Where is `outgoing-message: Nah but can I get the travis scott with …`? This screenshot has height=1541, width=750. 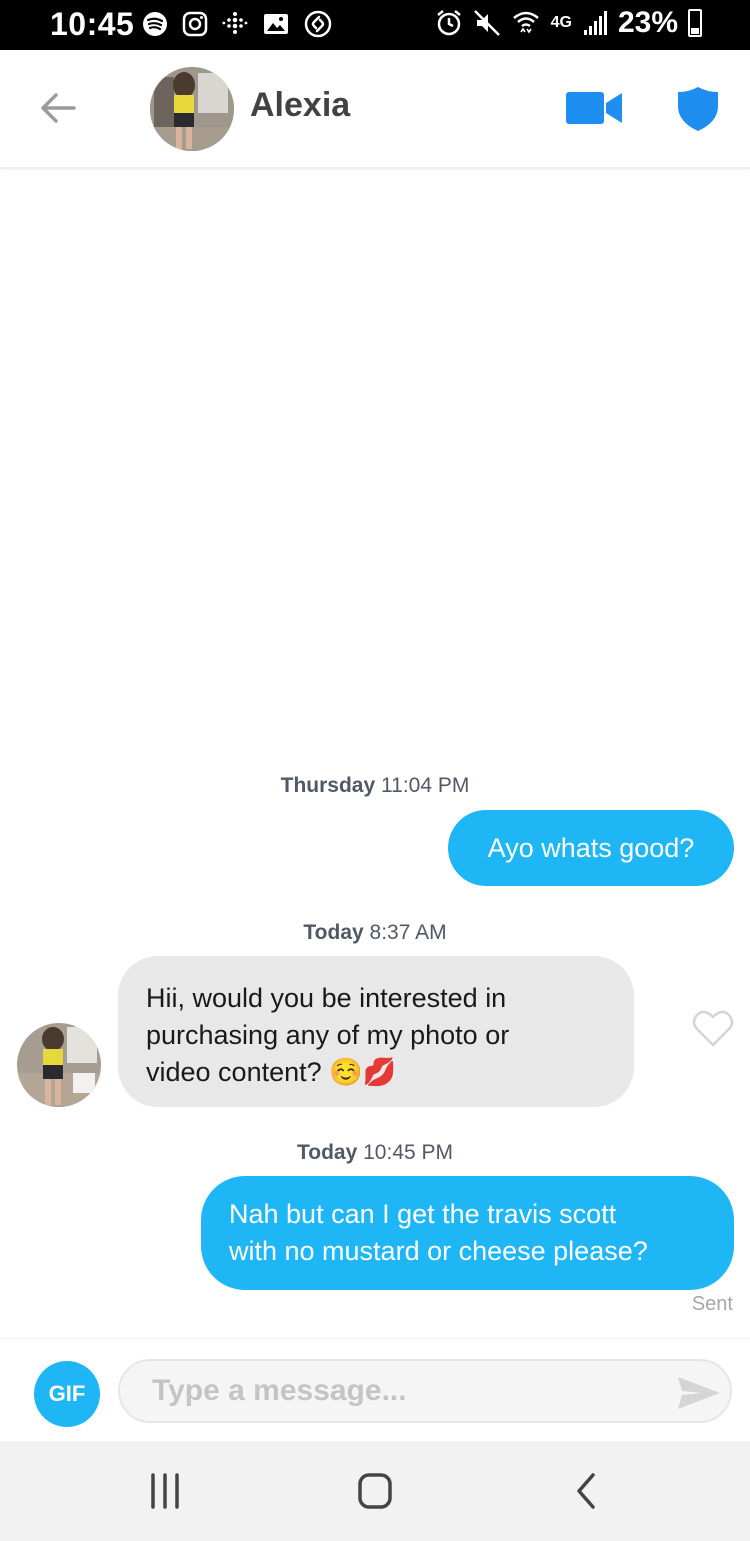
outgoing-message: Nah but can I get the travis scott with … is located at coordinates (467, 1233).